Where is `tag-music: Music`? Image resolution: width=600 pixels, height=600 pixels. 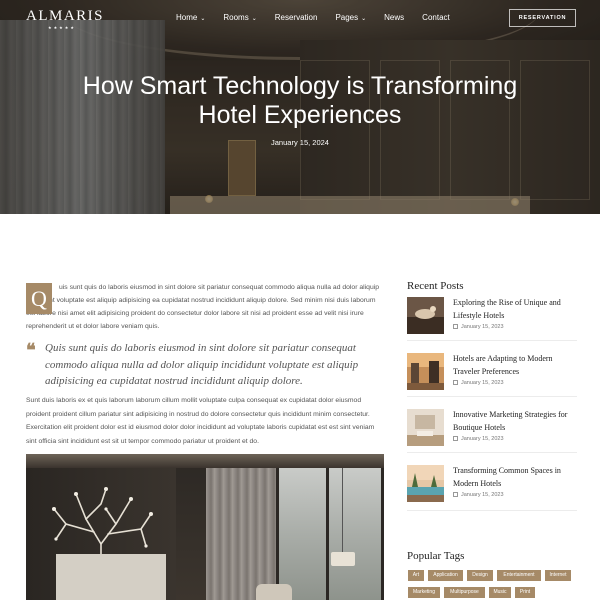 tag-music: Music is located at coordinates (500, 592).